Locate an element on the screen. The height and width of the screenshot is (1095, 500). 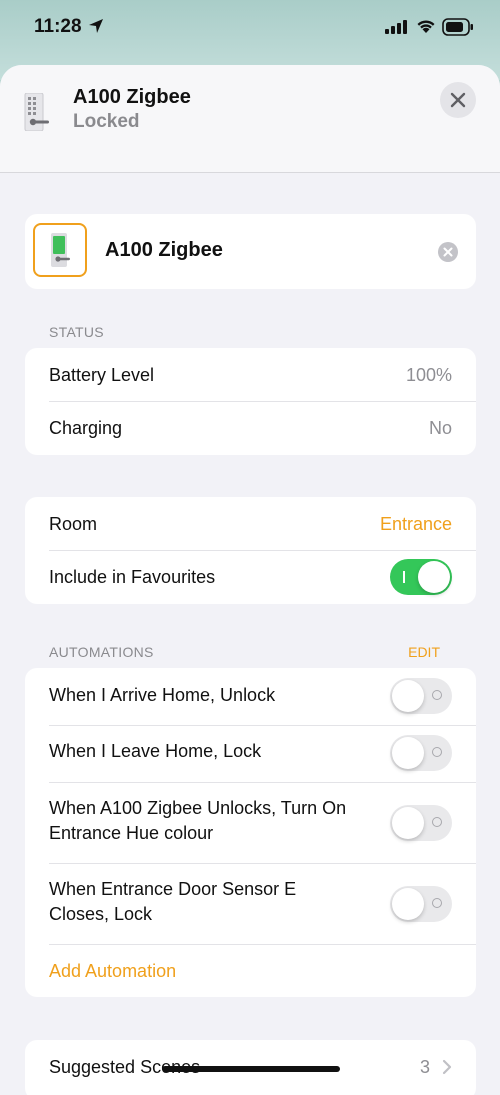
battery-level-label: Battery Level is located at coordinates (102, 375).